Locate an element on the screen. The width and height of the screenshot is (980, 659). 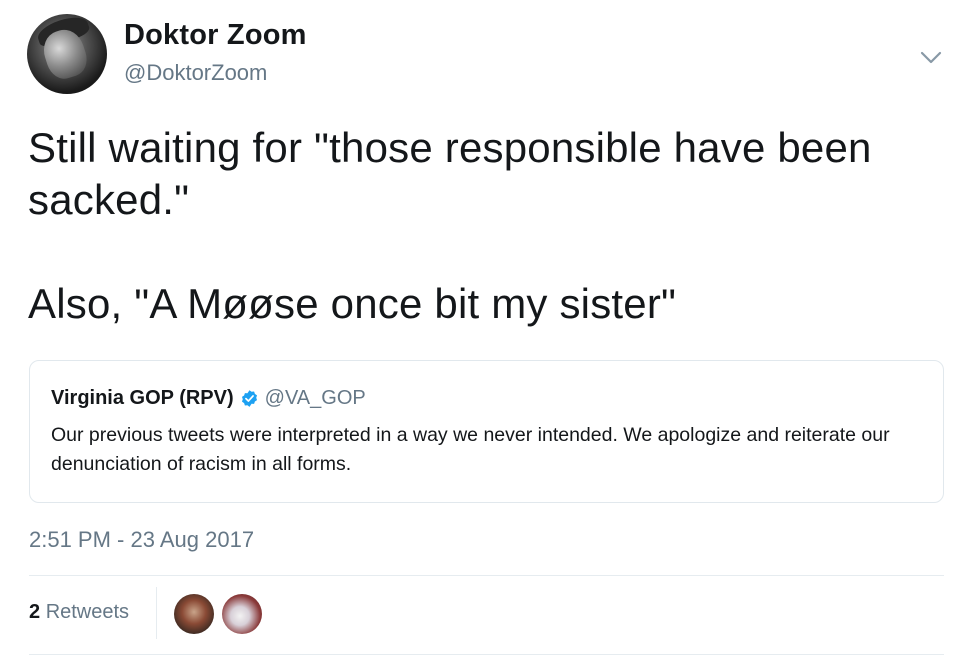
verified-badge-icon is located at coordinates (249, 398).